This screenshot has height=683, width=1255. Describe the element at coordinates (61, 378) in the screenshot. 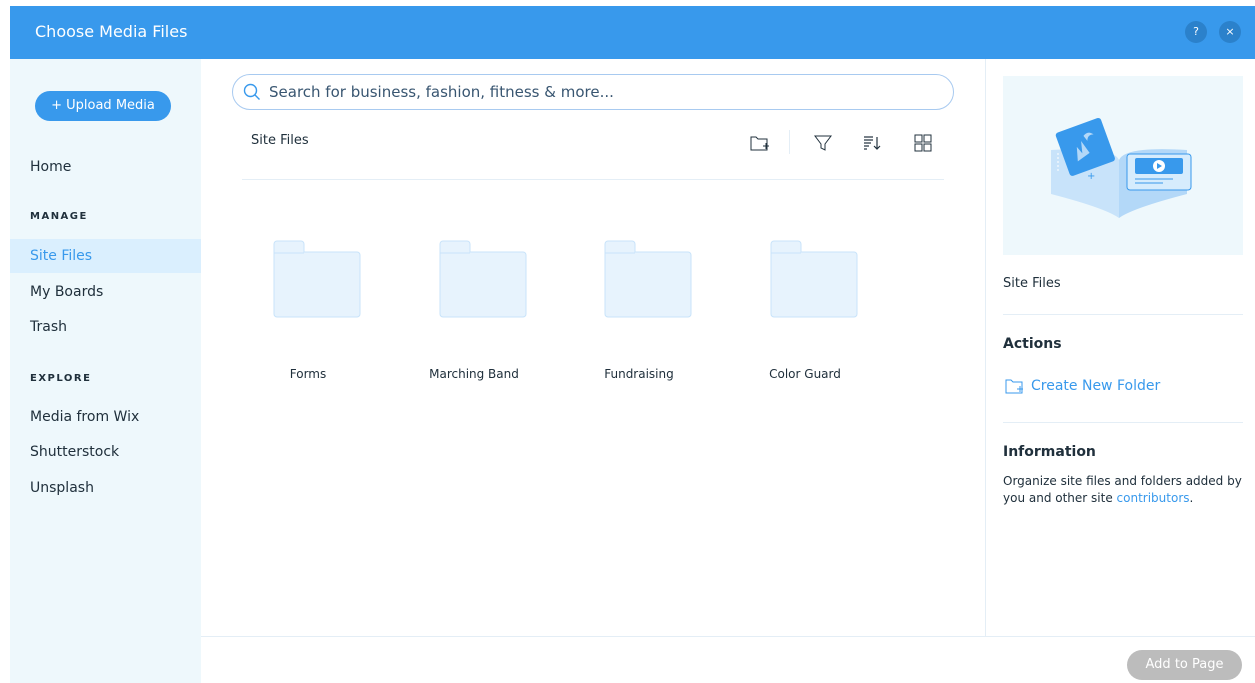

I see `explore-heading: EXPLORE` at that location.